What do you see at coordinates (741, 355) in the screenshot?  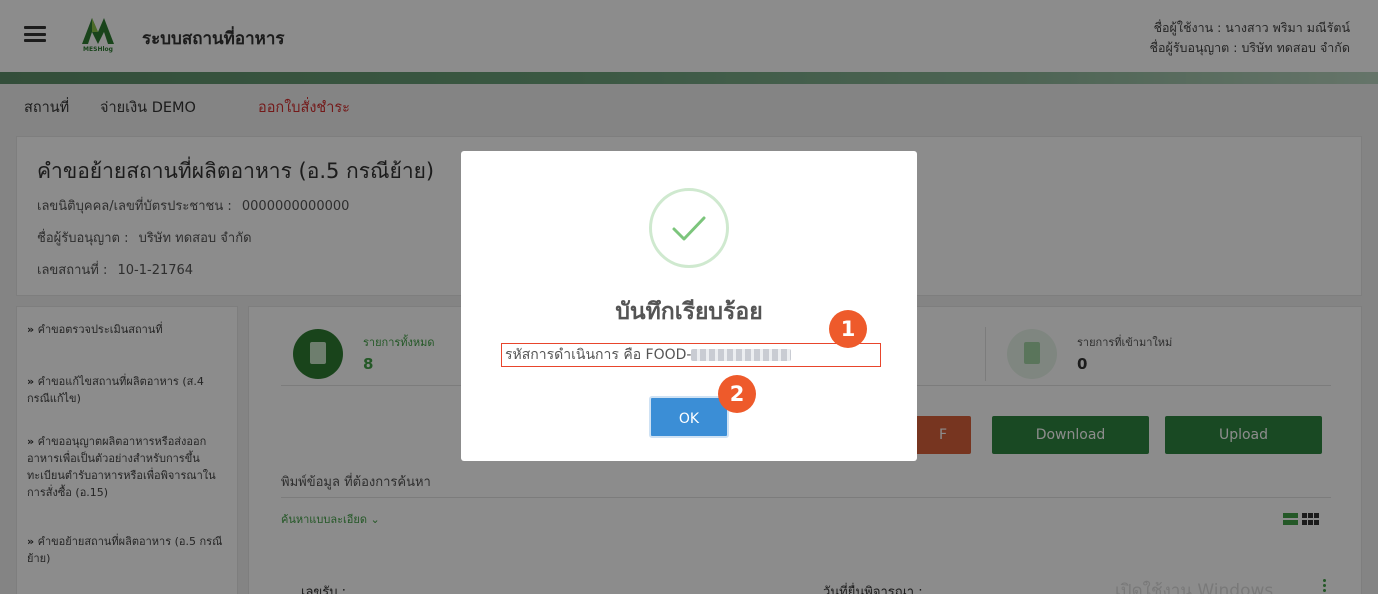 I see `redacted-code` at bounding box center [741, 355].